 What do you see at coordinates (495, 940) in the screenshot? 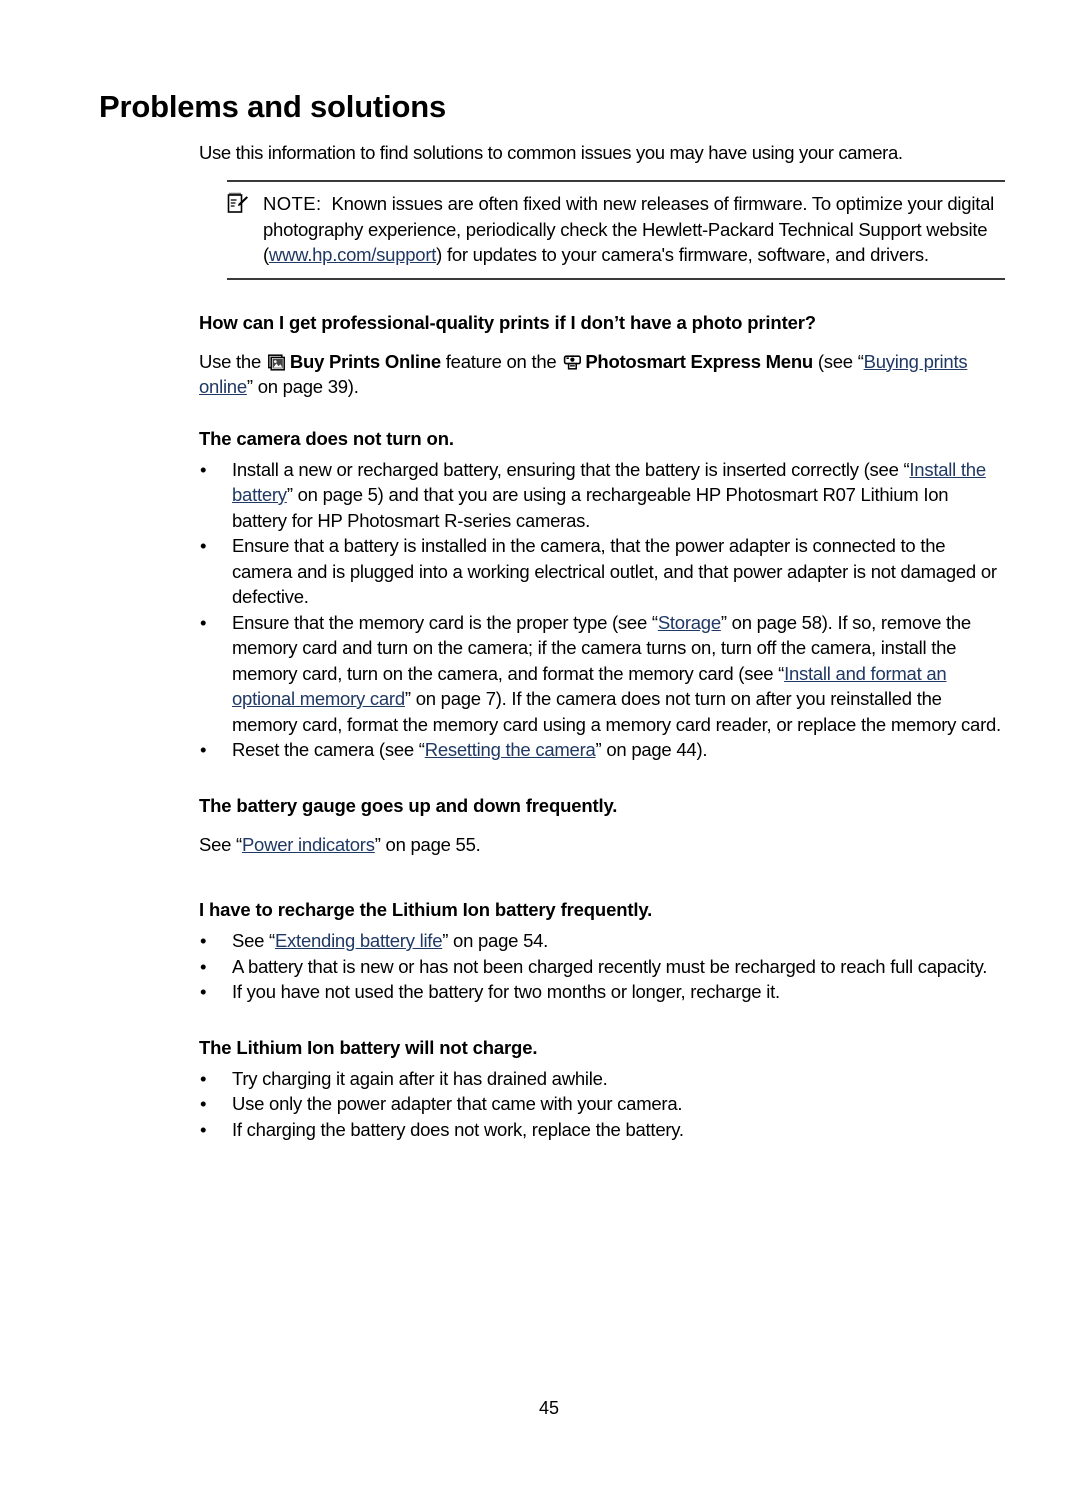
I see `bullet-text-post: ” on page 54.` at bounding box center [495, 940].